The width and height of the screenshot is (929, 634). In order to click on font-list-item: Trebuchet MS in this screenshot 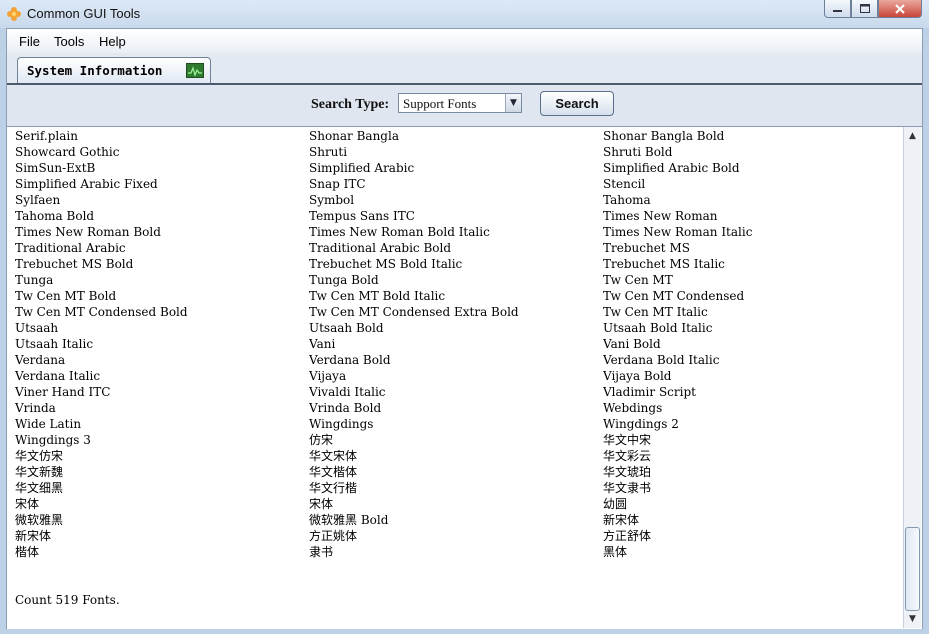, I will do `click(646, 248)`.